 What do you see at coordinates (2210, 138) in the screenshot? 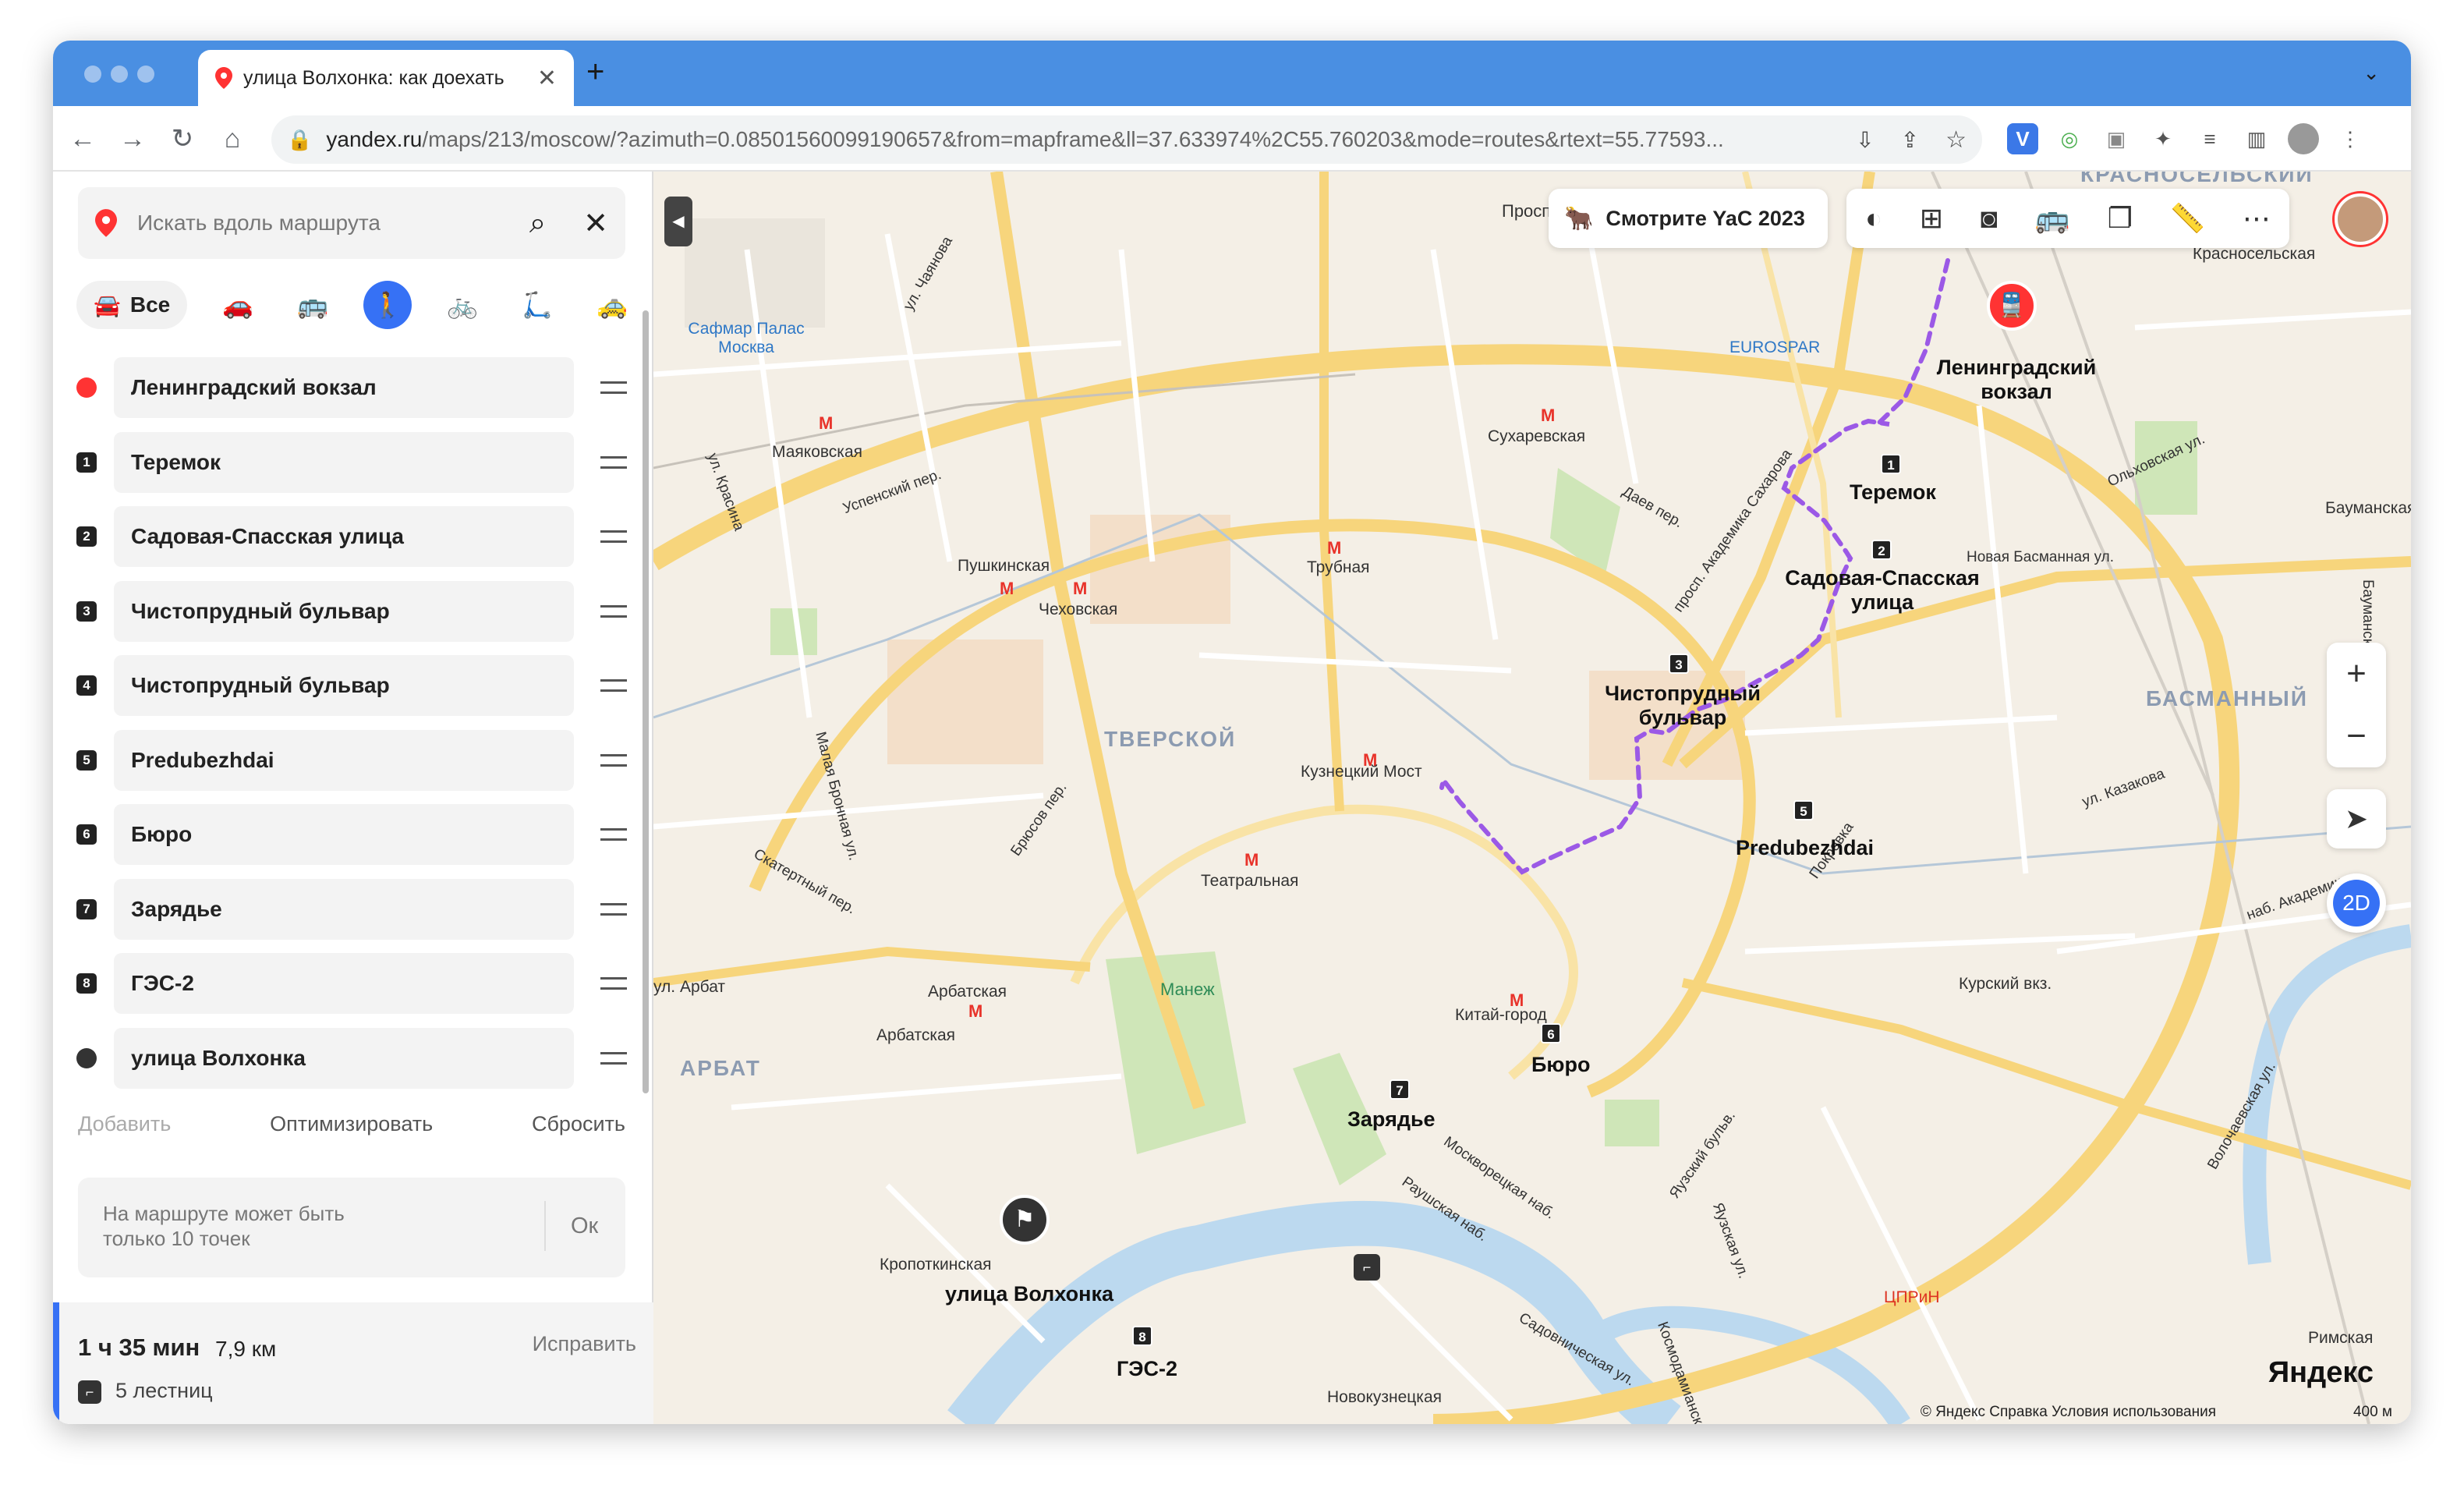
I see `reading-list-icon: ≡` at bounding box center [2210, 138].